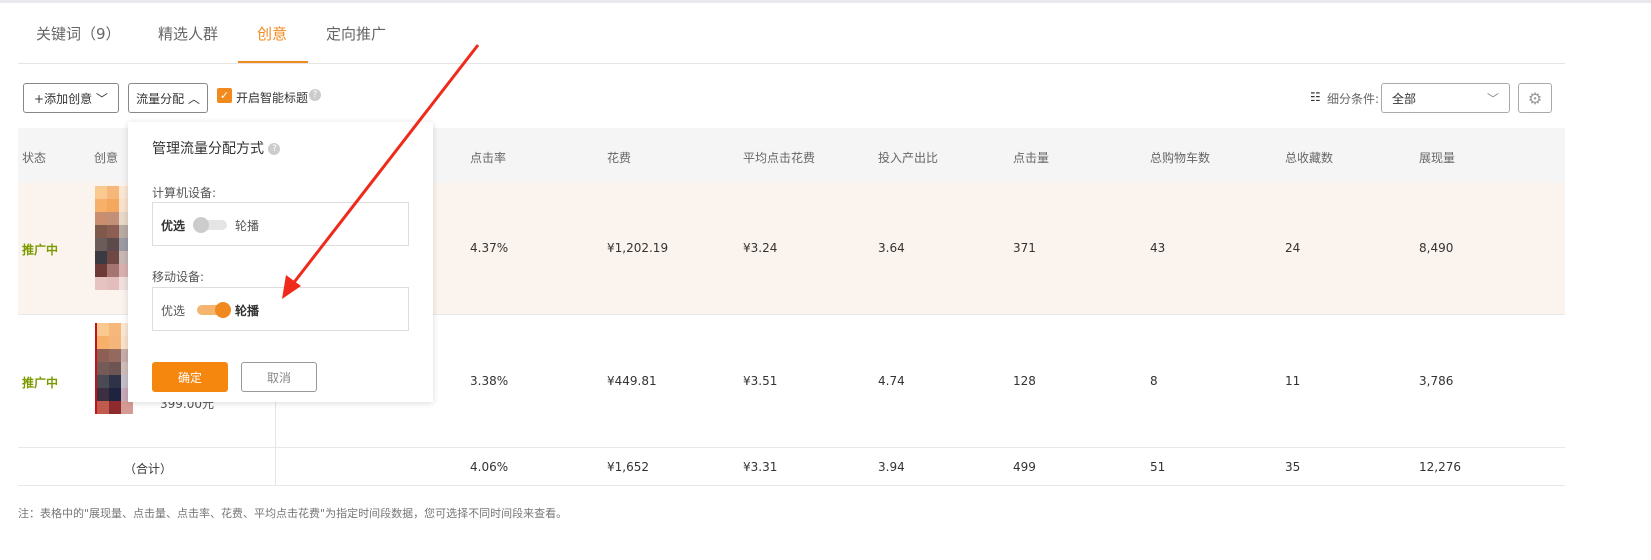 This screenshot has height=560, width=1651. I want to click on arrow-shaft, so click(385, 165).